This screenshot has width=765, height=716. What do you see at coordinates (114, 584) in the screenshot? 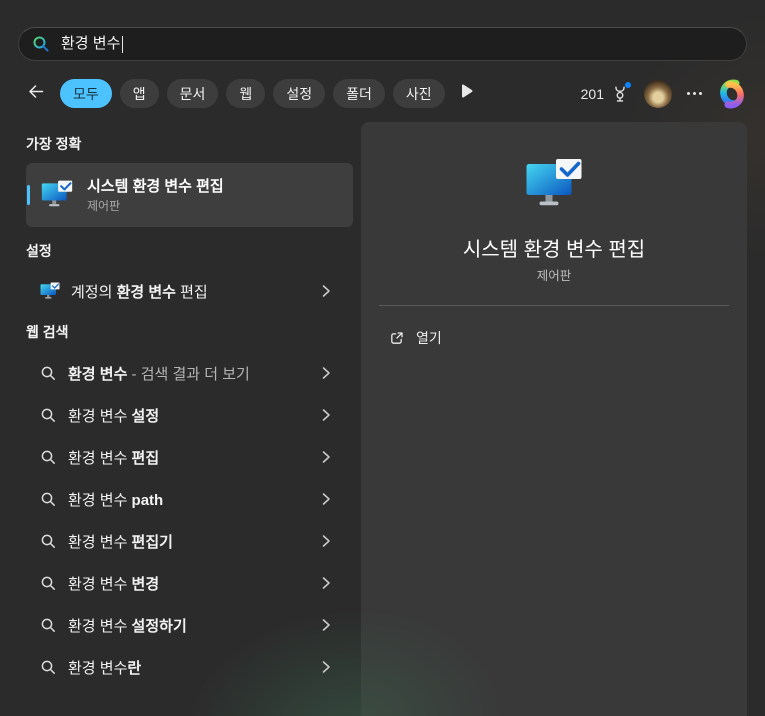
I see `suggestion-text: 환경 변수 변경` at bounding box center [114, 584].